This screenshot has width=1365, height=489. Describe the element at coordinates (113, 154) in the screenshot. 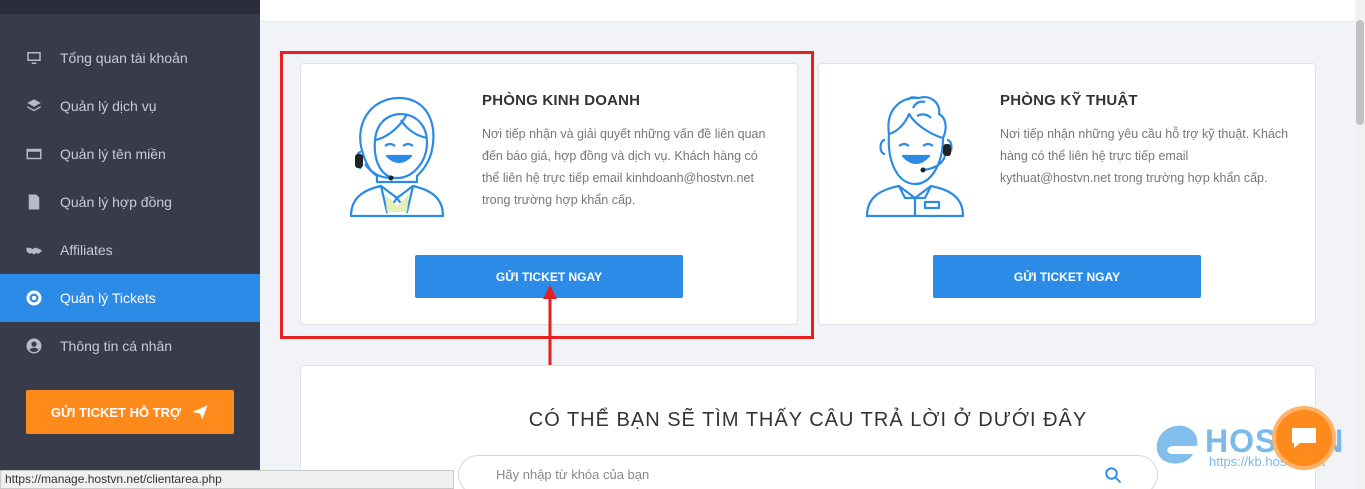

I see `sidebar-item-label: Quản lý tên miền` at that location.